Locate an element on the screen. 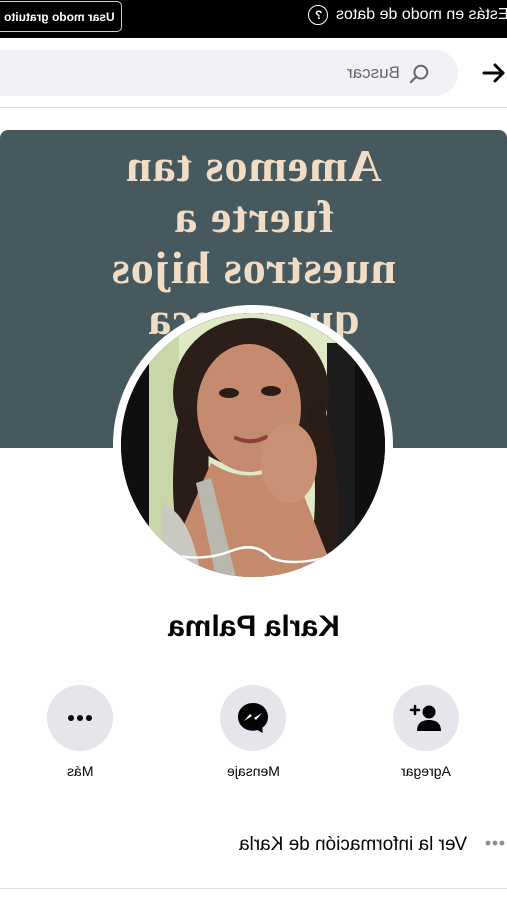 The image size is (507, 900). free-mode-button-label: Usar modo gratuito is located at coordinates (59, 16).